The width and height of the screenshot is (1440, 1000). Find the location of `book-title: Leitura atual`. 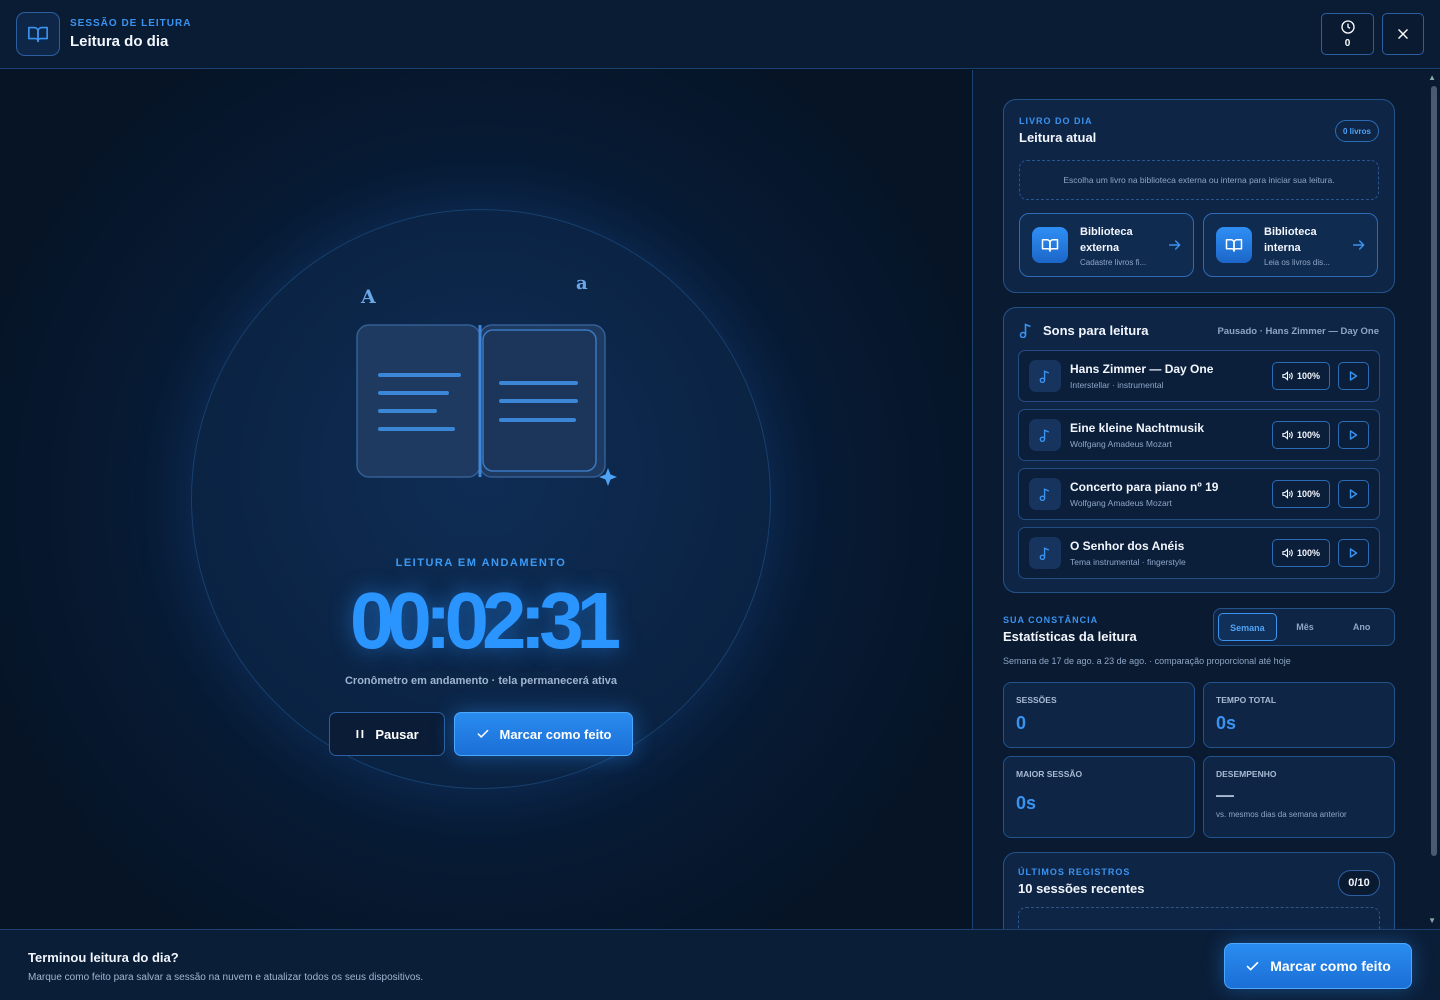

book-title: Leitura atual is located at coordinates (1058, 137).